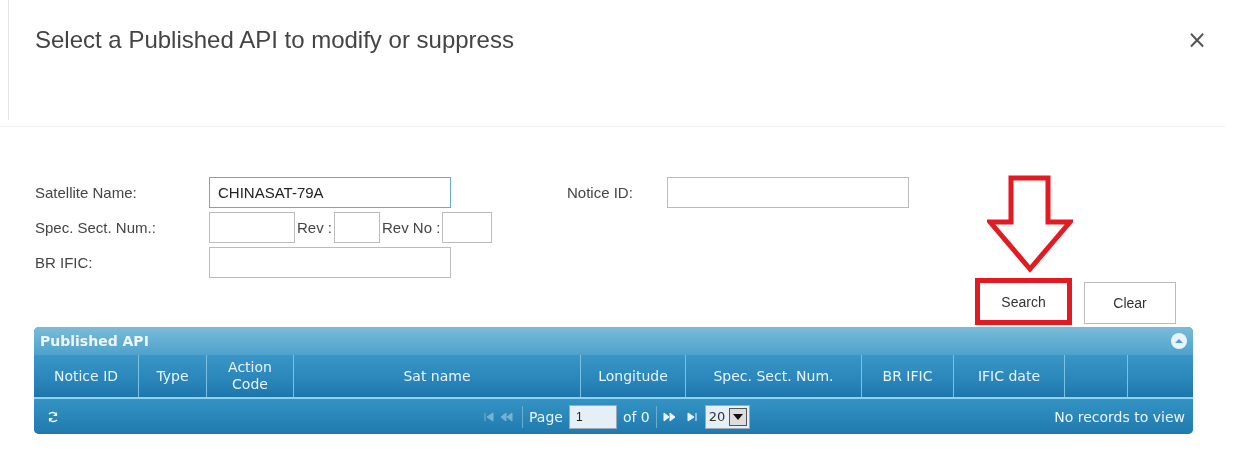  Describe the element at coordinates (908, 376) in the screenshot. I see `column-header: BR IFIC` at that location.